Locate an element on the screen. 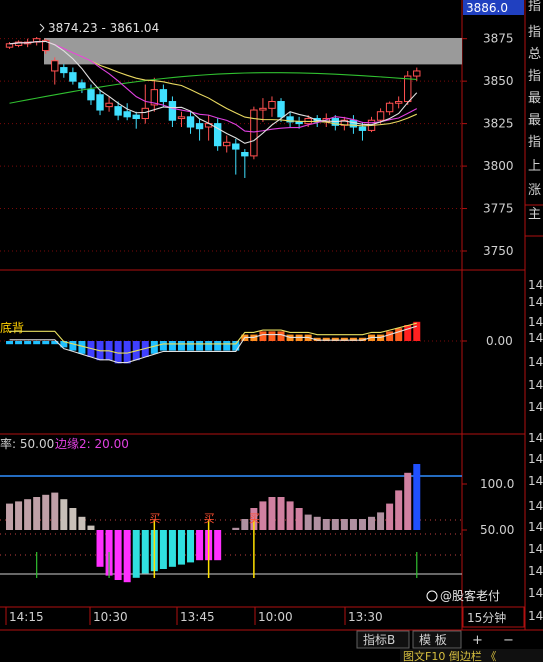 The width and height of the screenshot is (543, 662). current-price: 3886.0 is located at coordinates (487, 8).